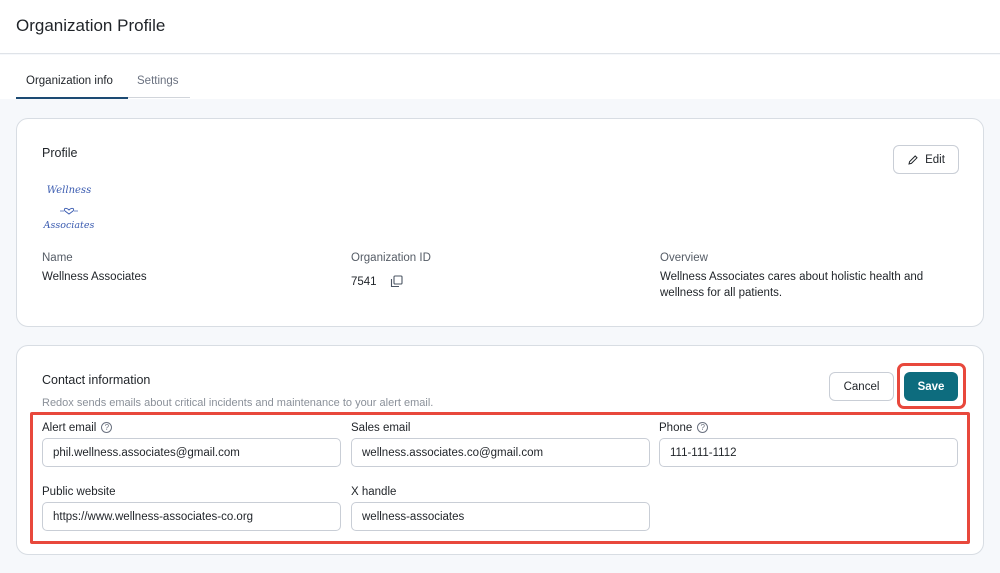 The height and width of the screenshot is (573, 1000). I want to click on alert-email-label: Alert email, so click(69, 428).